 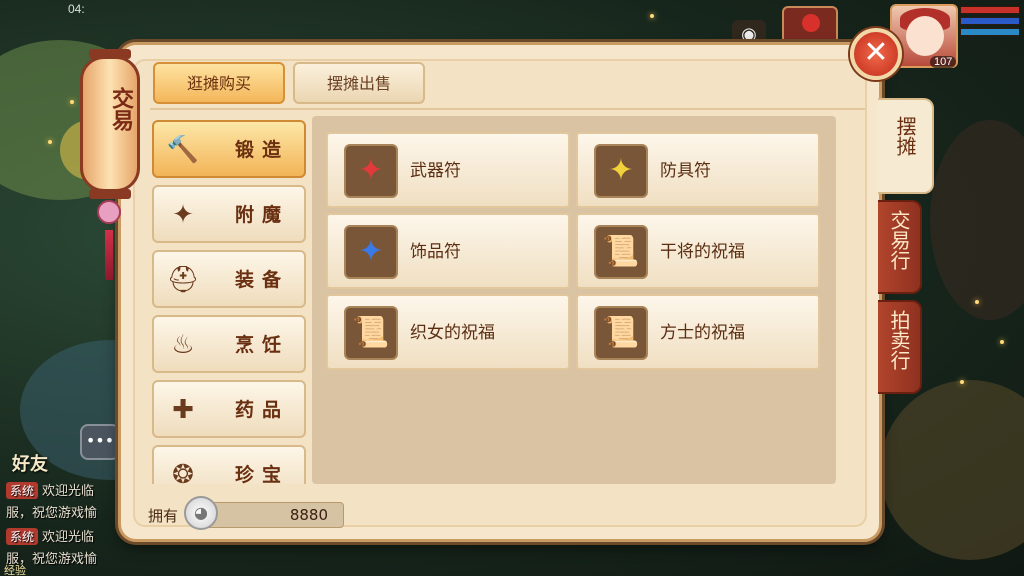 I want to click on blue-rune-icon: ✦, so click(x=371, y=252).